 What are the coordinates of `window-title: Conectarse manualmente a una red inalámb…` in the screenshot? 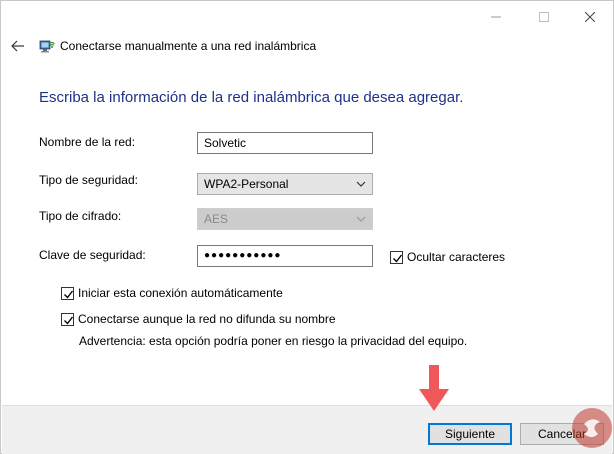 It's located at (188, 46).